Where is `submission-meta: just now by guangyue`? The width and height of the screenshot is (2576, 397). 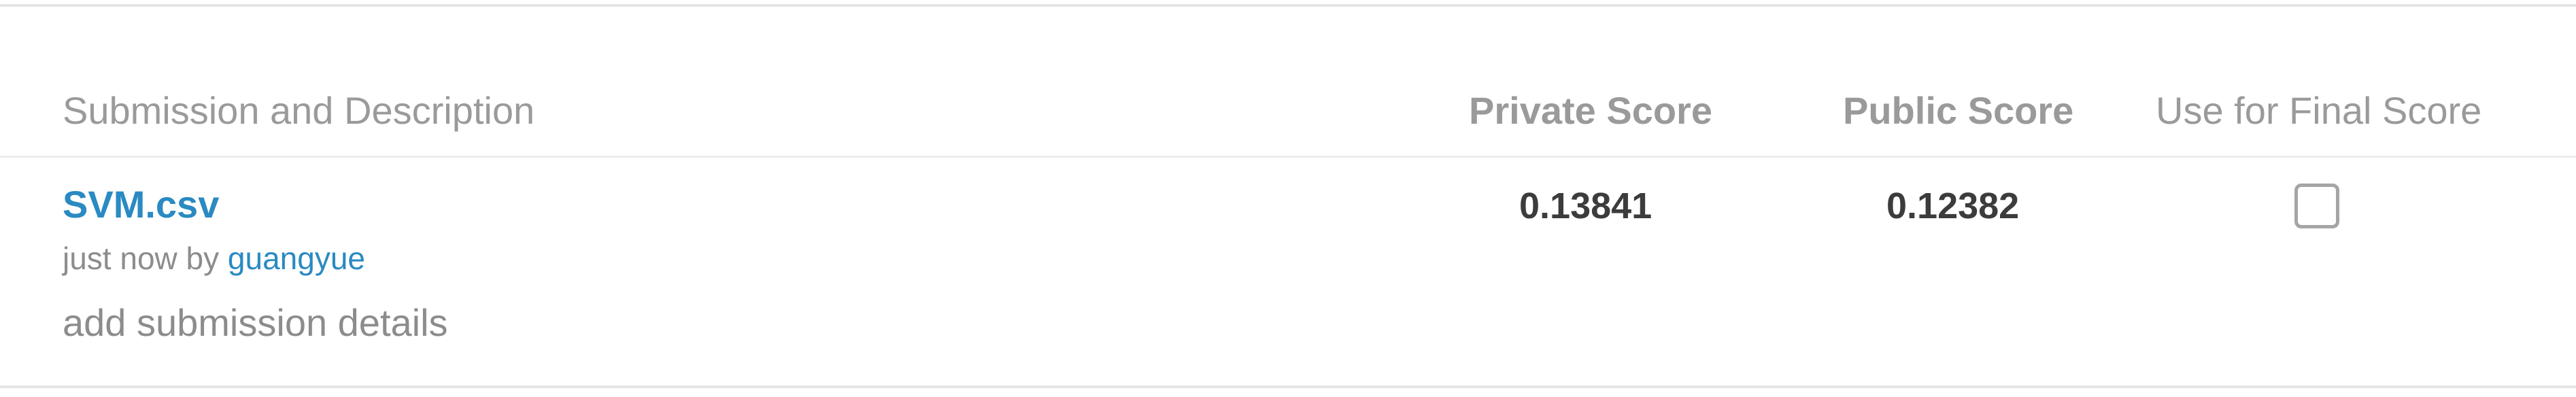 submission-meta: just now by guangyue is located at coordinates (214, 258).